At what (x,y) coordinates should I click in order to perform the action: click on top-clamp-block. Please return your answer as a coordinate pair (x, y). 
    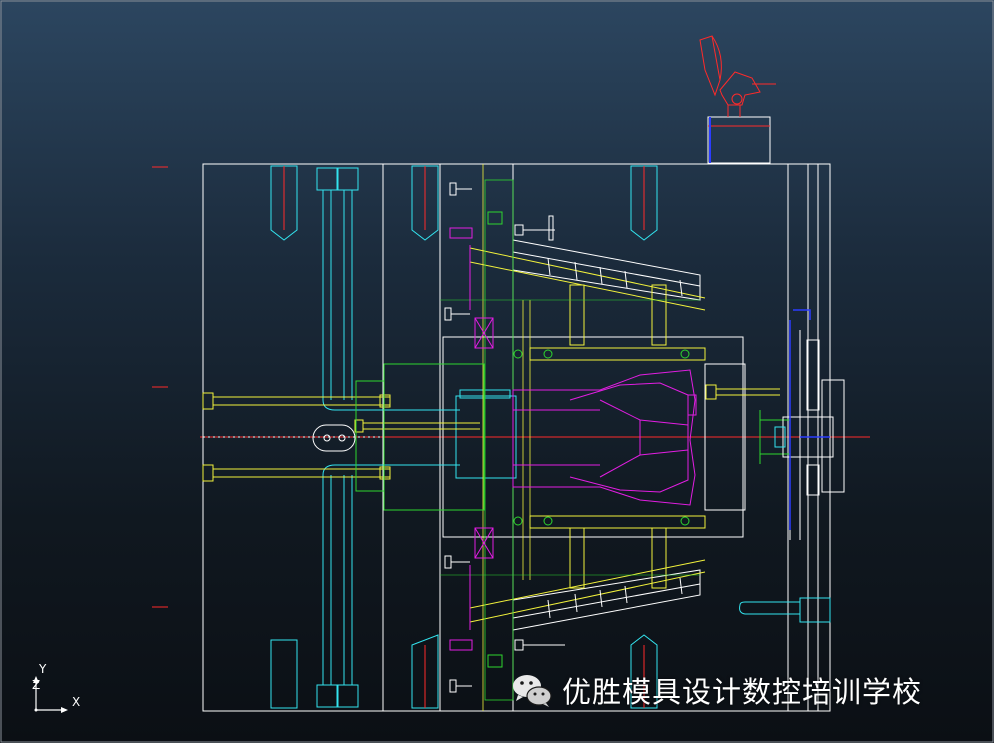
    Looking at the image, I should click on (739, 140).